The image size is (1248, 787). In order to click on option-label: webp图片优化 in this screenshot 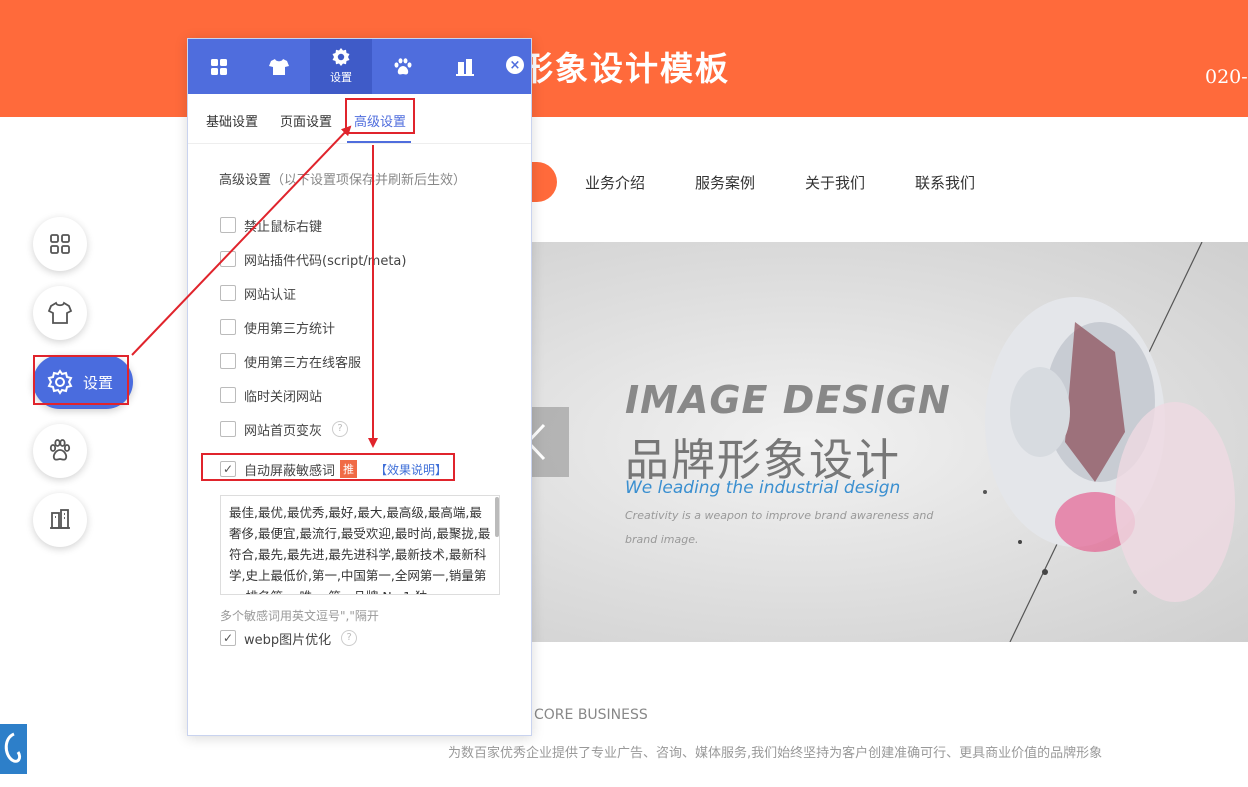, I will do `click(288, 640)`.